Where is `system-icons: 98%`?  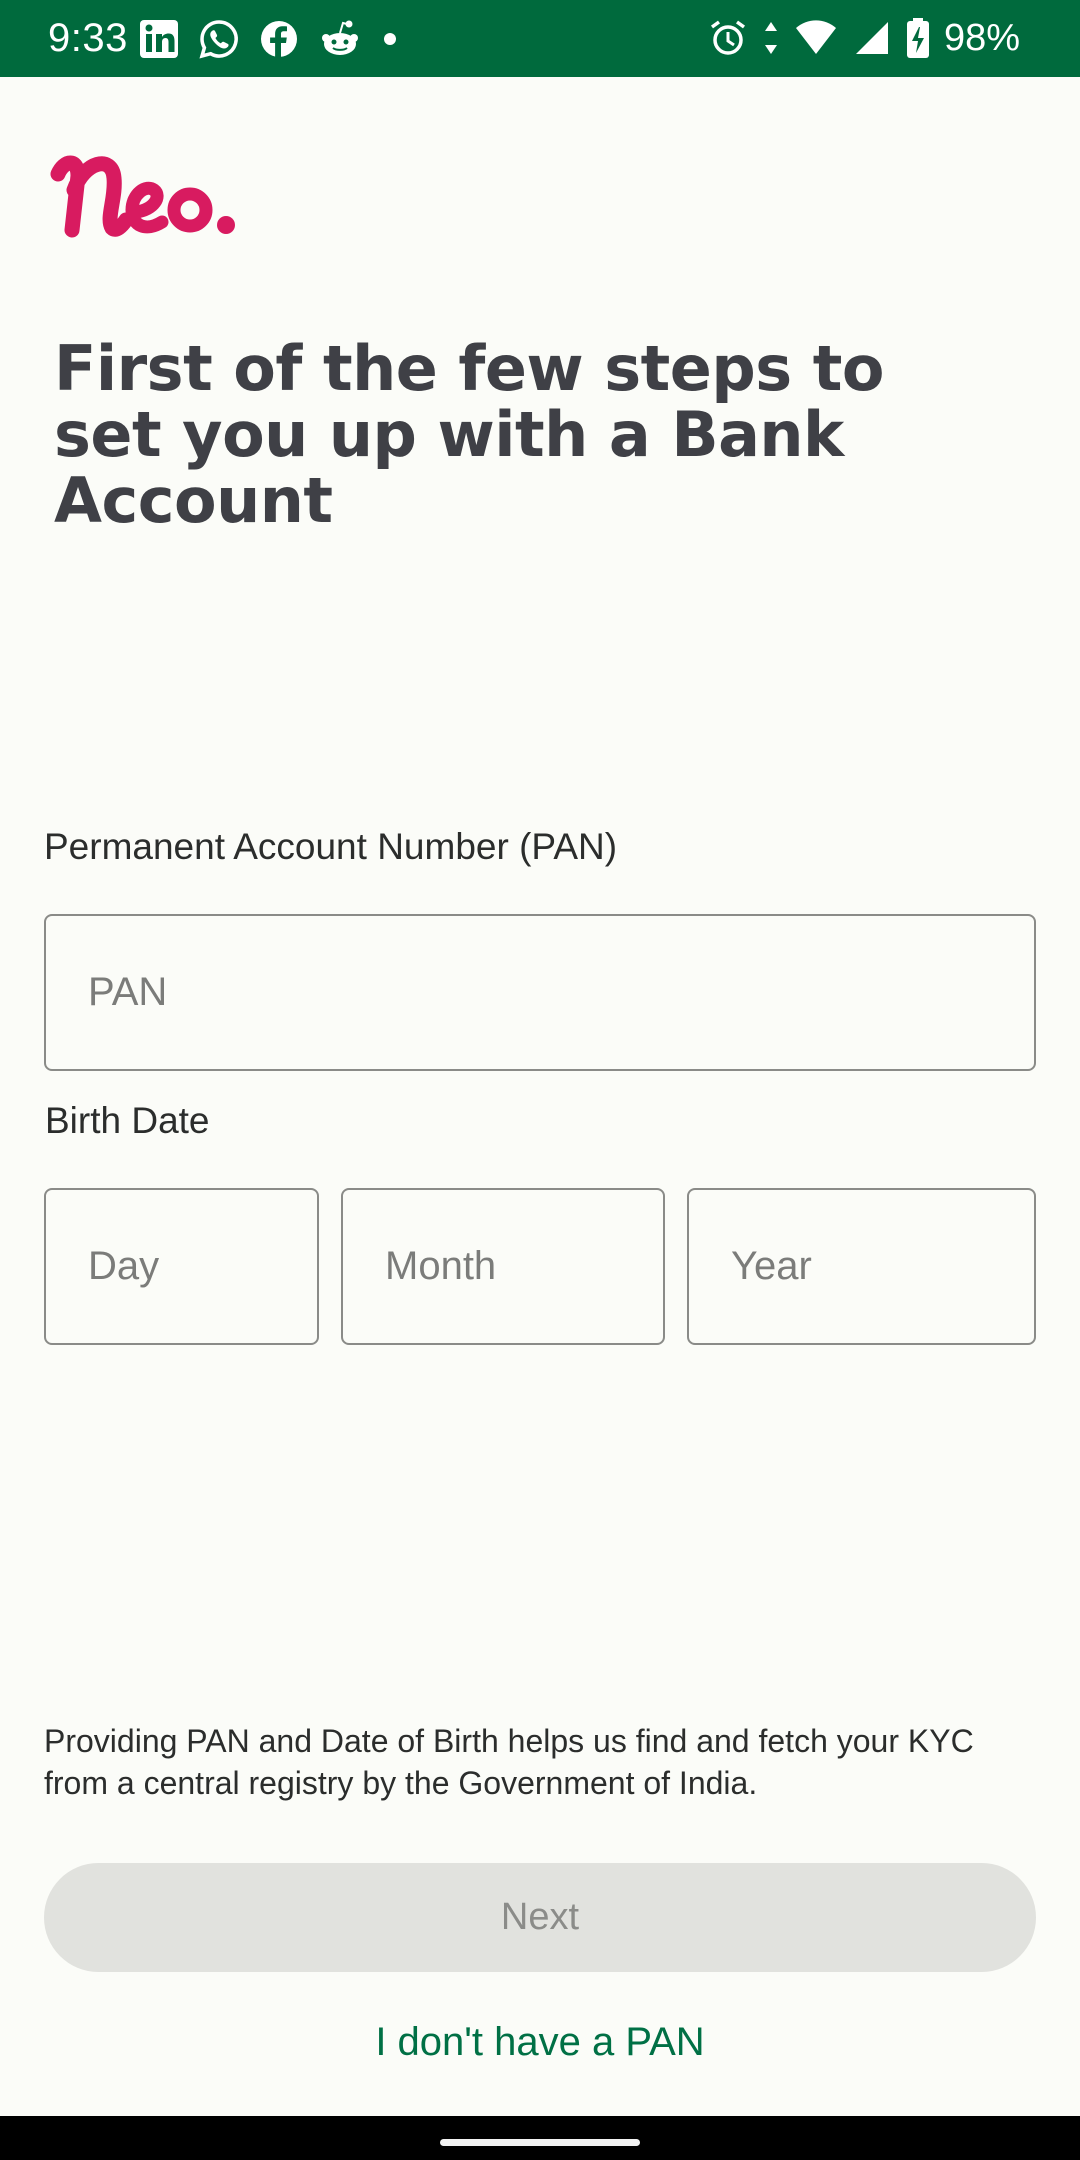
system-icons: 98% is located at coordinates (857, 38).